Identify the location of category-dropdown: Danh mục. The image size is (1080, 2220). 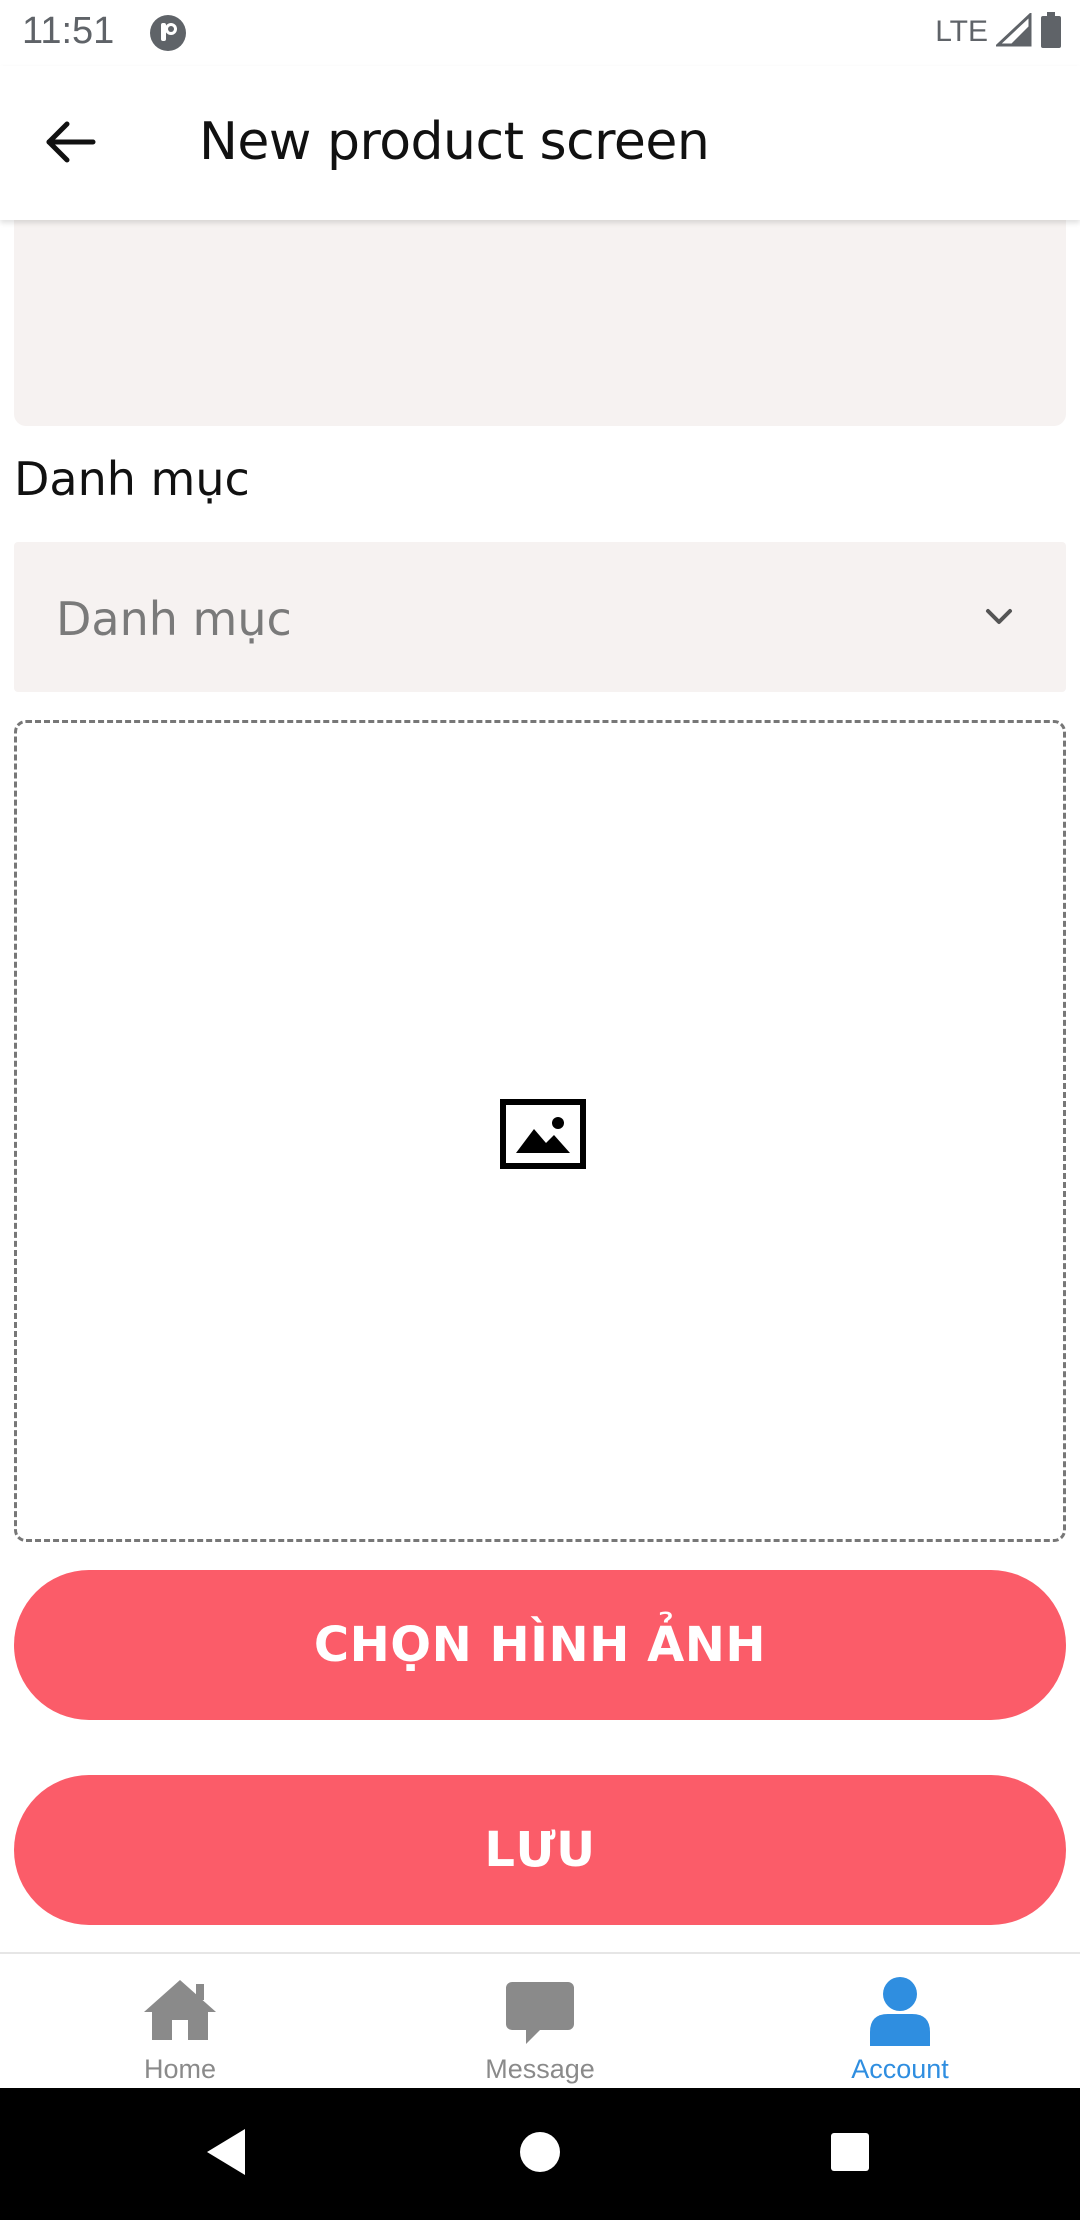
(540, 617).